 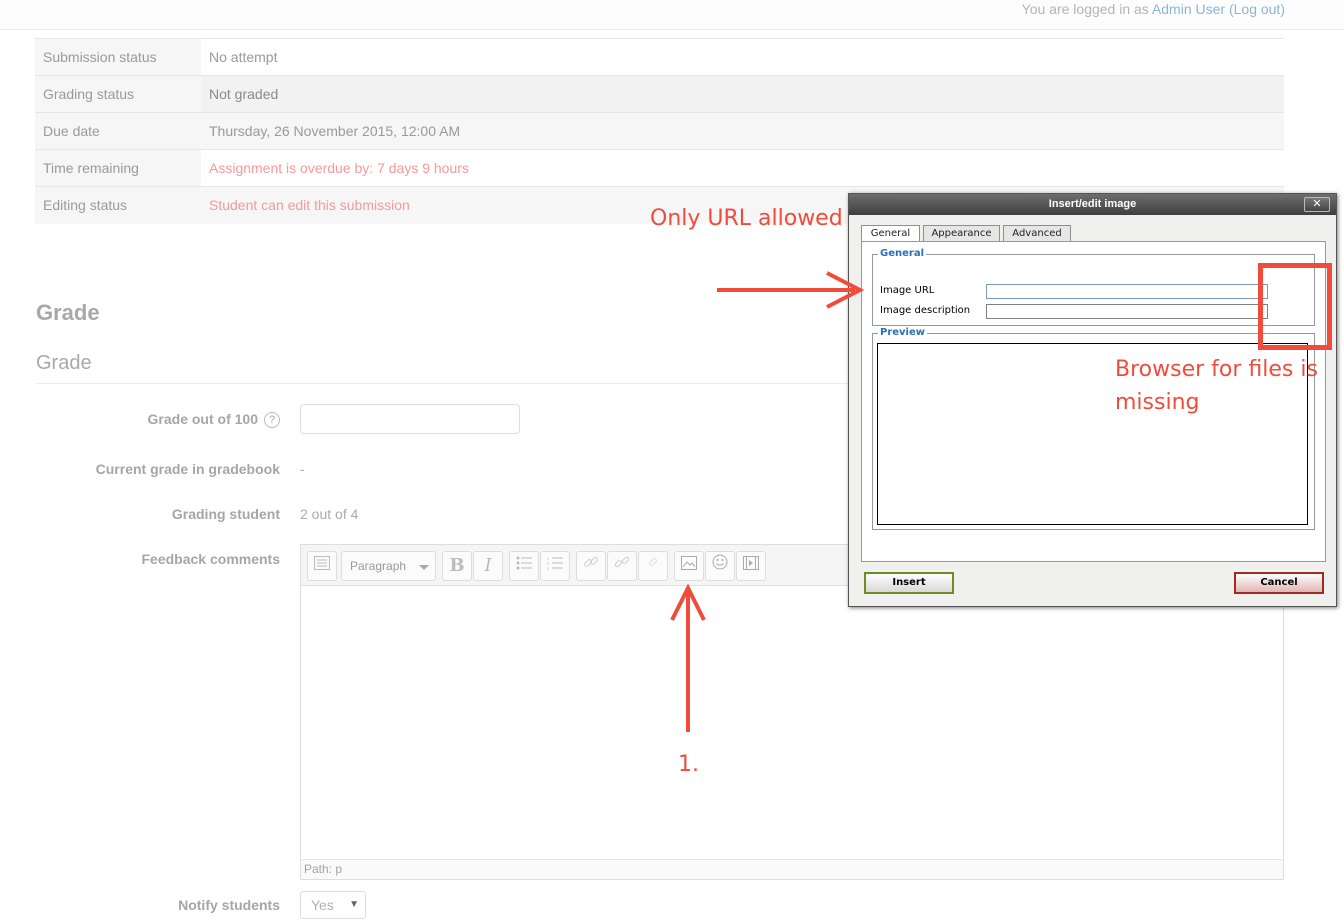 What do you see at coordinates (791, 290) in the screenshot?
I see `arrow-right-icon` at bounding box center [791, 290].